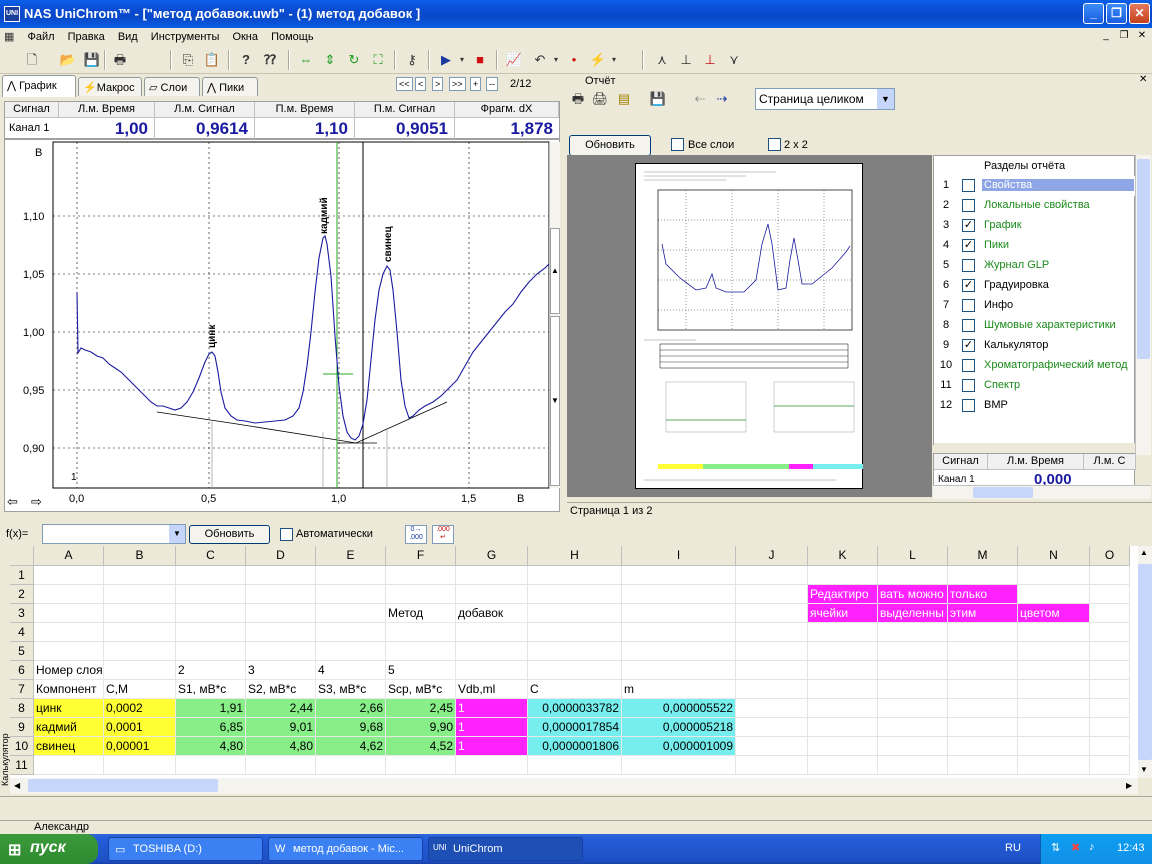 This screenshot has width=1152, height=864. I want to click on column-header: F, so click(421, 556).